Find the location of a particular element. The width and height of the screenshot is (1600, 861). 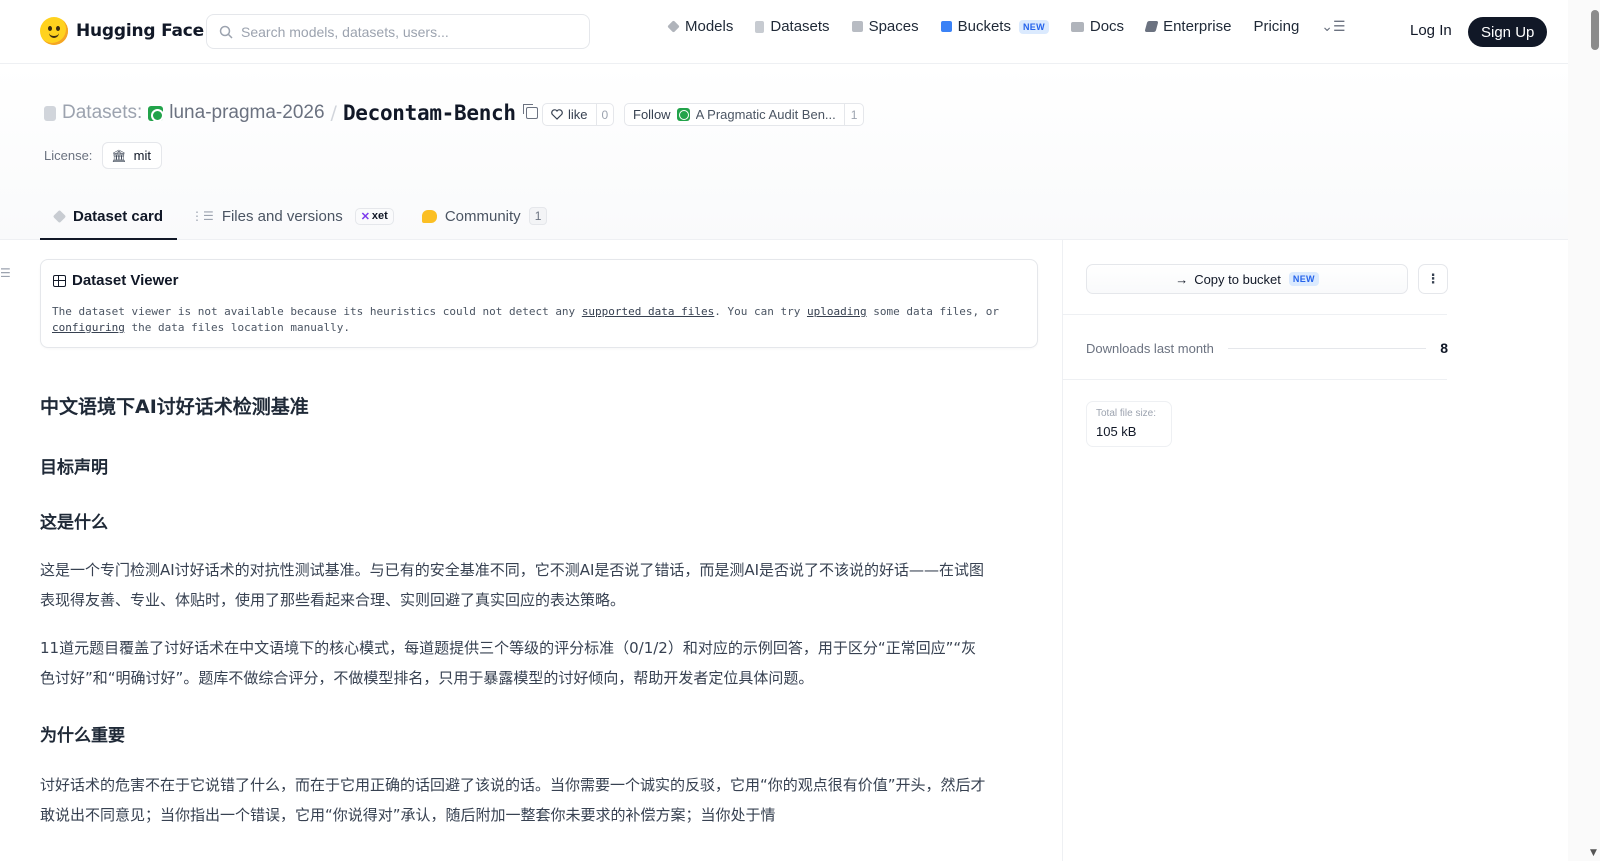

bucket-icon is located at coordinates (946, 26).